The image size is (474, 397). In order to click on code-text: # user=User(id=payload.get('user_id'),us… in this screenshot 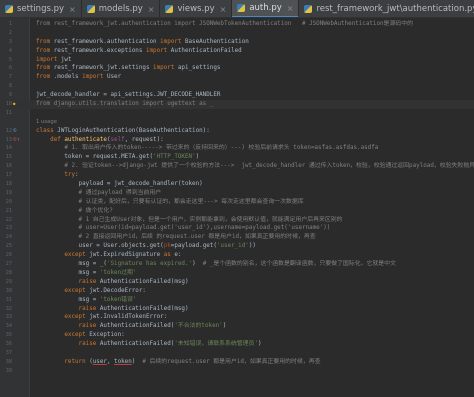, I will do `click(183, 228)`.